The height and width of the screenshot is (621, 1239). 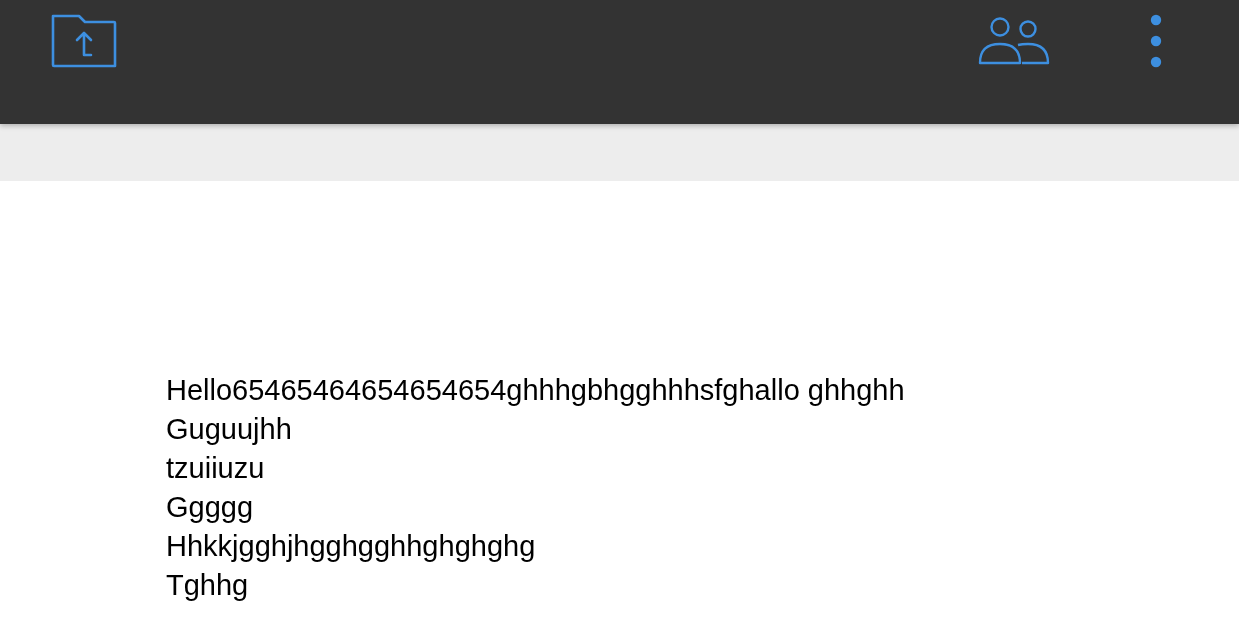 I want to click on people-icon, so click(x=1014, y=41).